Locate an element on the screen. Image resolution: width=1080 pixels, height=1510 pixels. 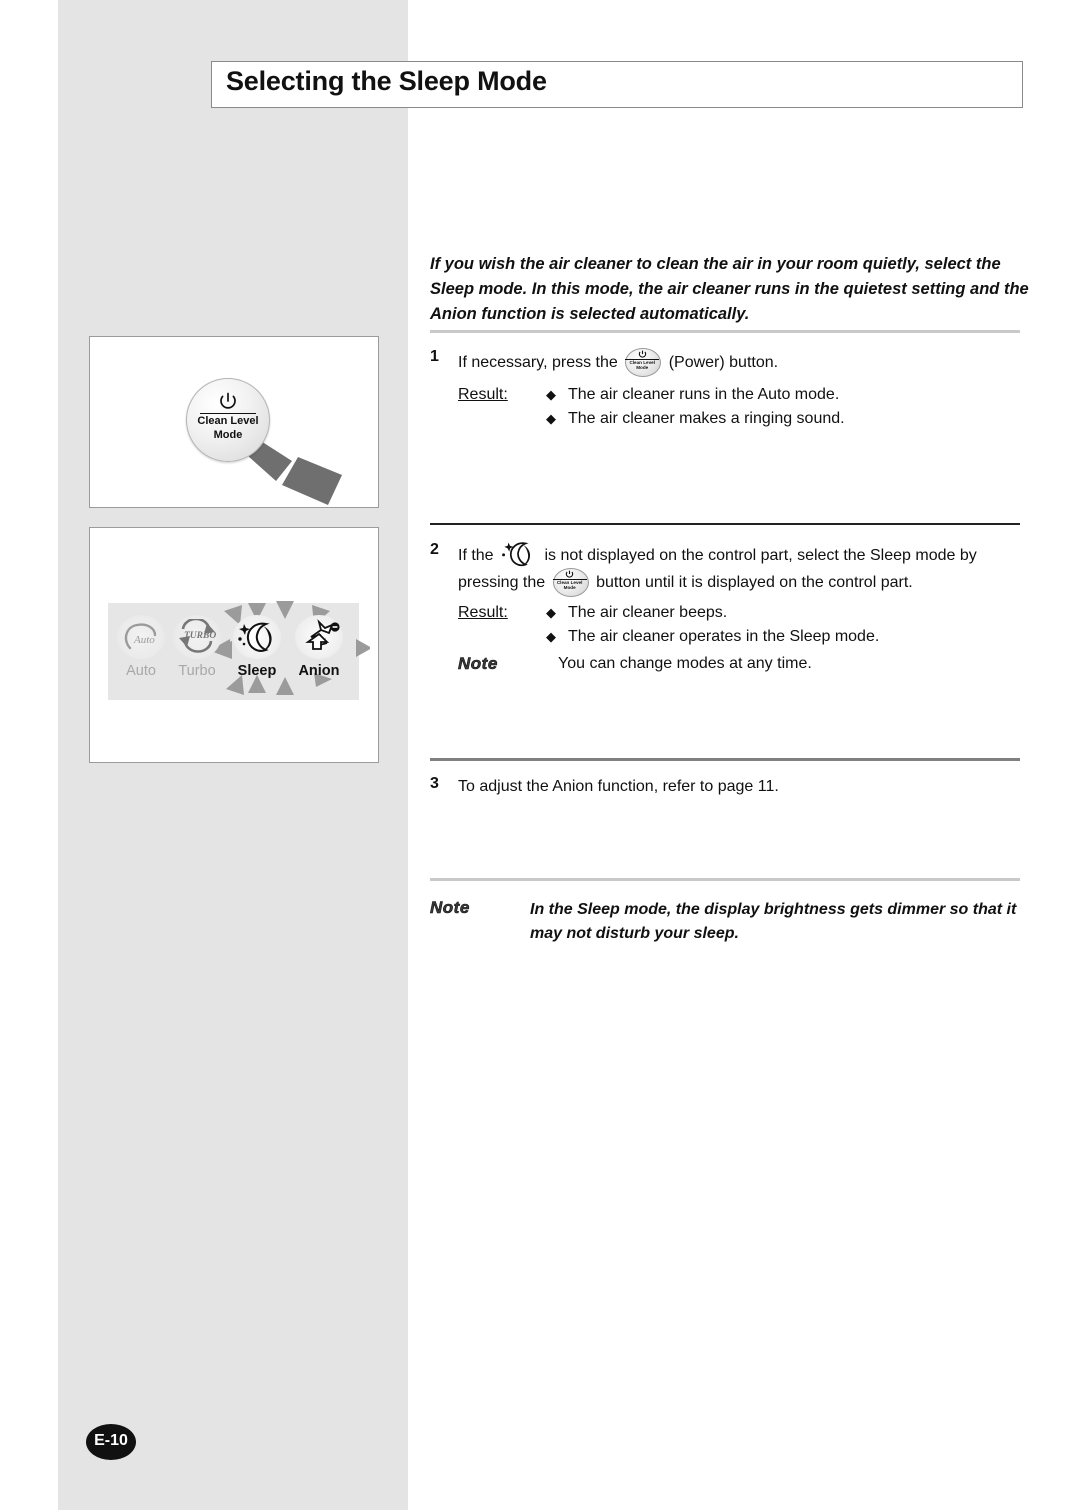
note-word: Note is located at coordinates (478, 664).